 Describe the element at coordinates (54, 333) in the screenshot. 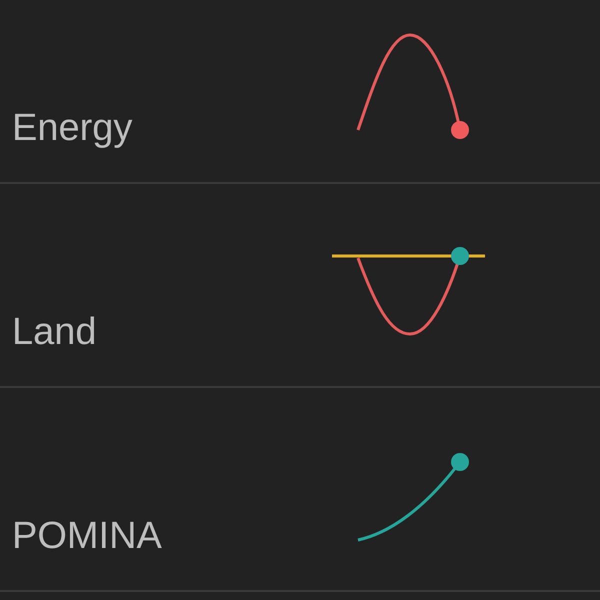

I see `row-name: Land` at that location.